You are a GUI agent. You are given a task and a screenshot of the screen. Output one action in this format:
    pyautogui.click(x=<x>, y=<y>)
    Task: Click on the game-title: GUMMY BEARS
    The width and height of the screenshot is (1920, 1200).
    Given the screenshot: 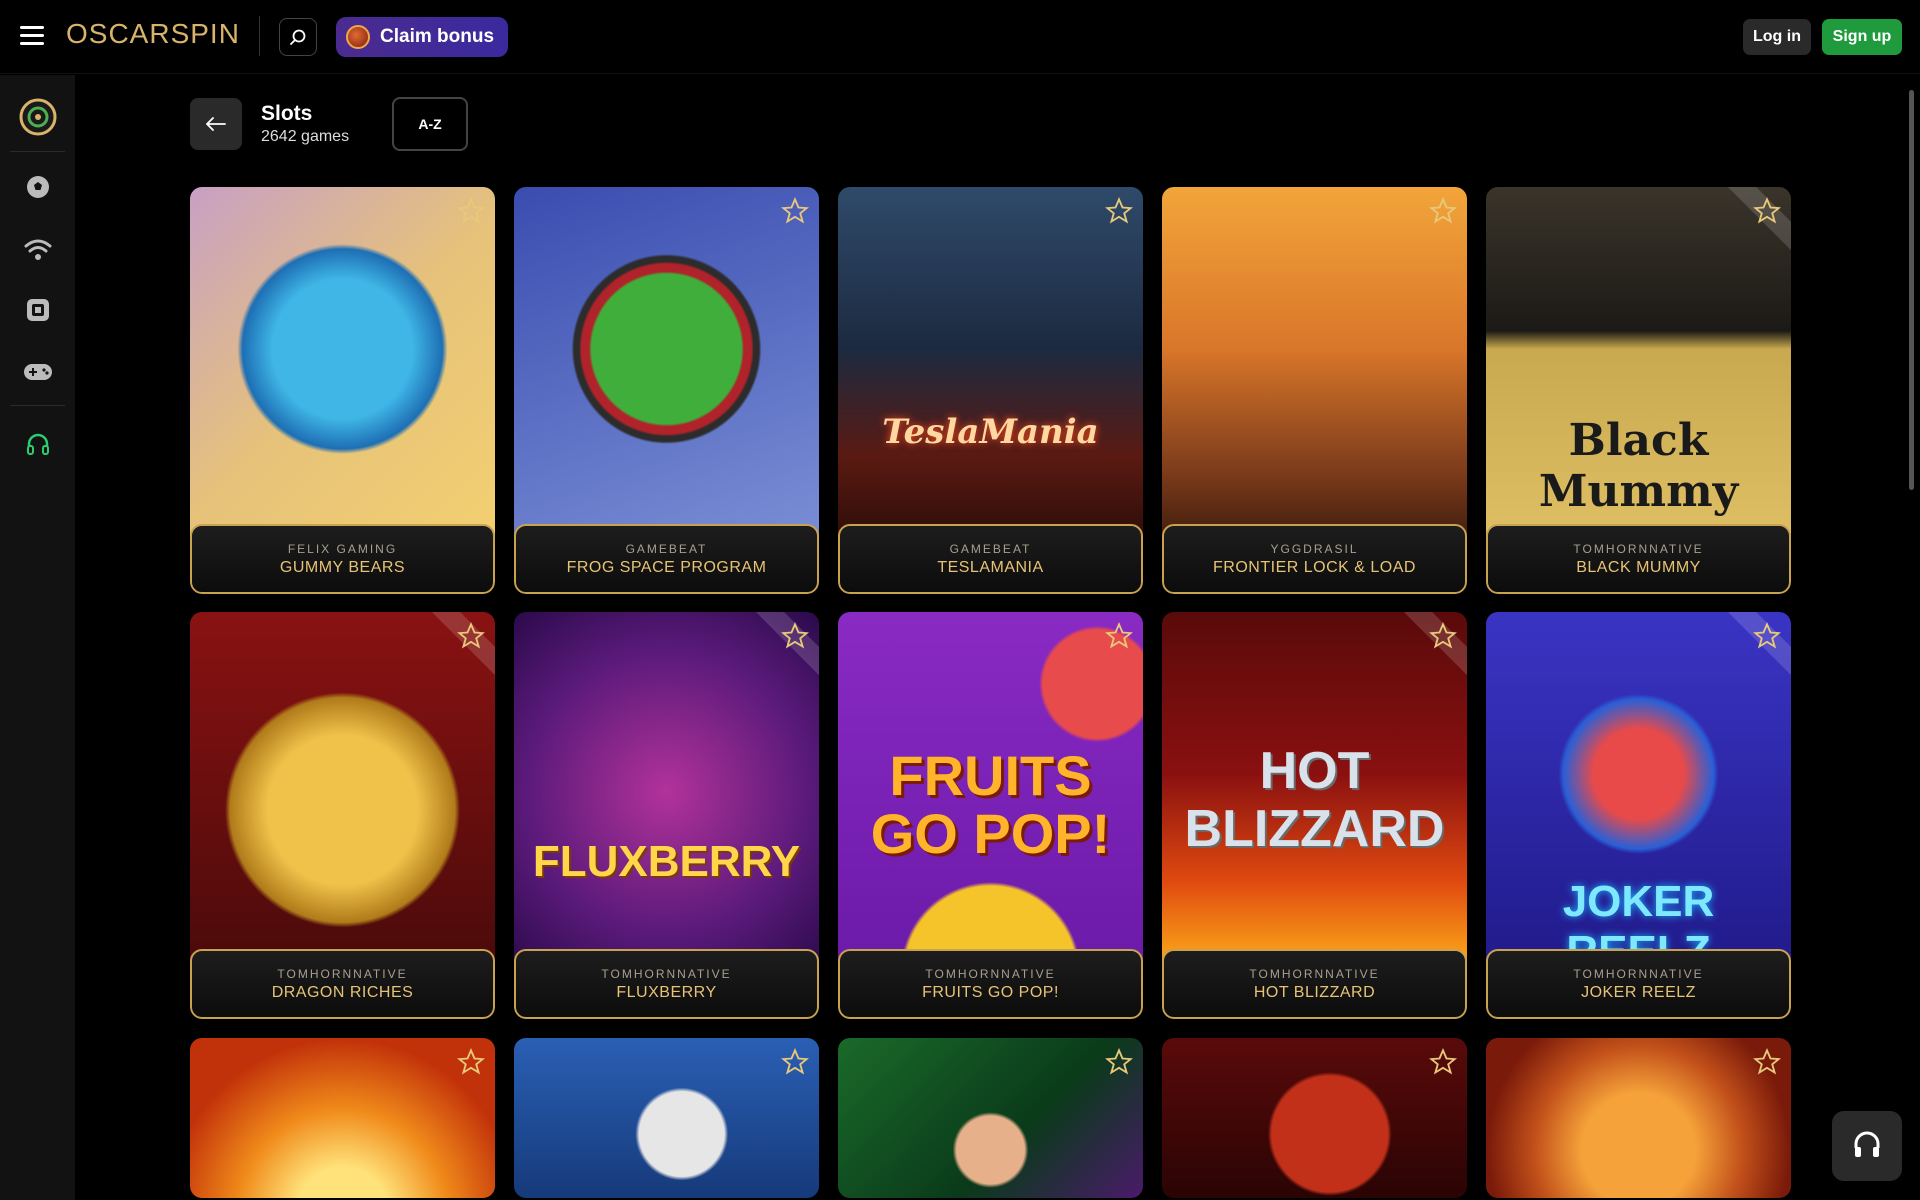 What is the action you would take?
    pyautogui.click(x=342, y=567)
    